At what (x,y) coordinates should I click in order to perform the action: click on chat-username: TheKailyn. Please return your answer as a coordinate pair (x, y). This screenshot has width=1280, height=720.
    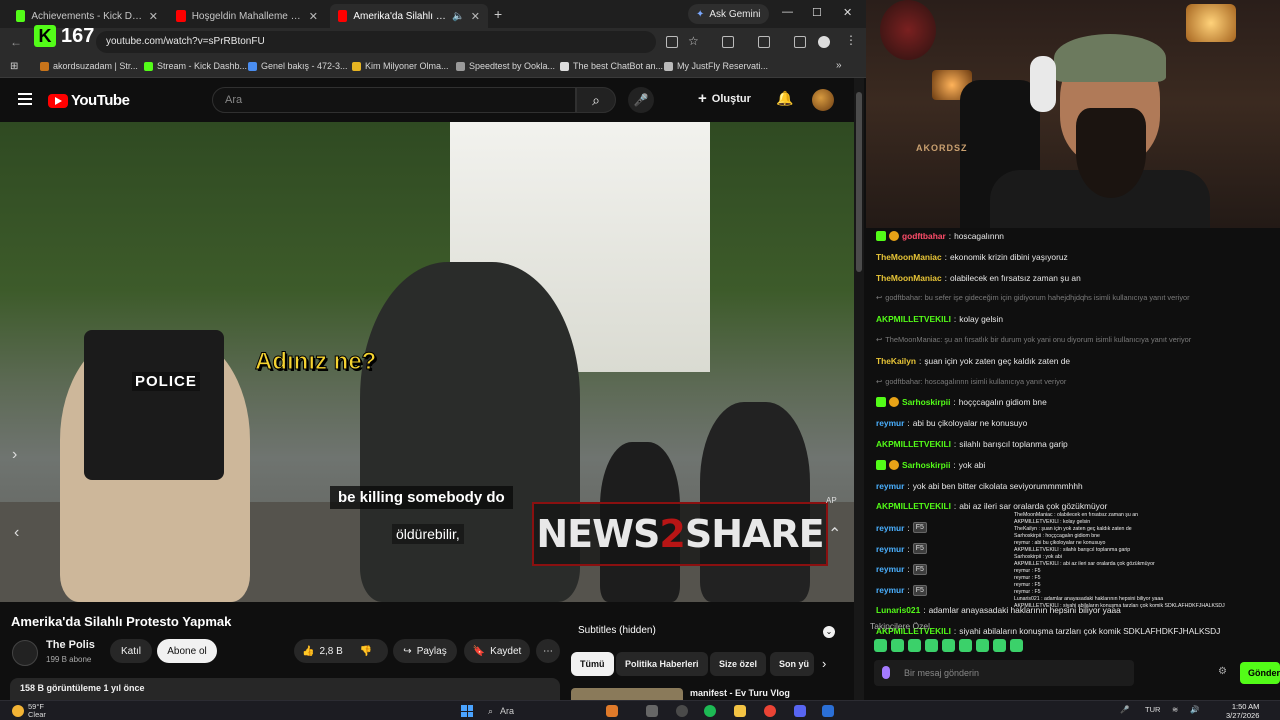
    Looking at the image, I should click on (896, 361).